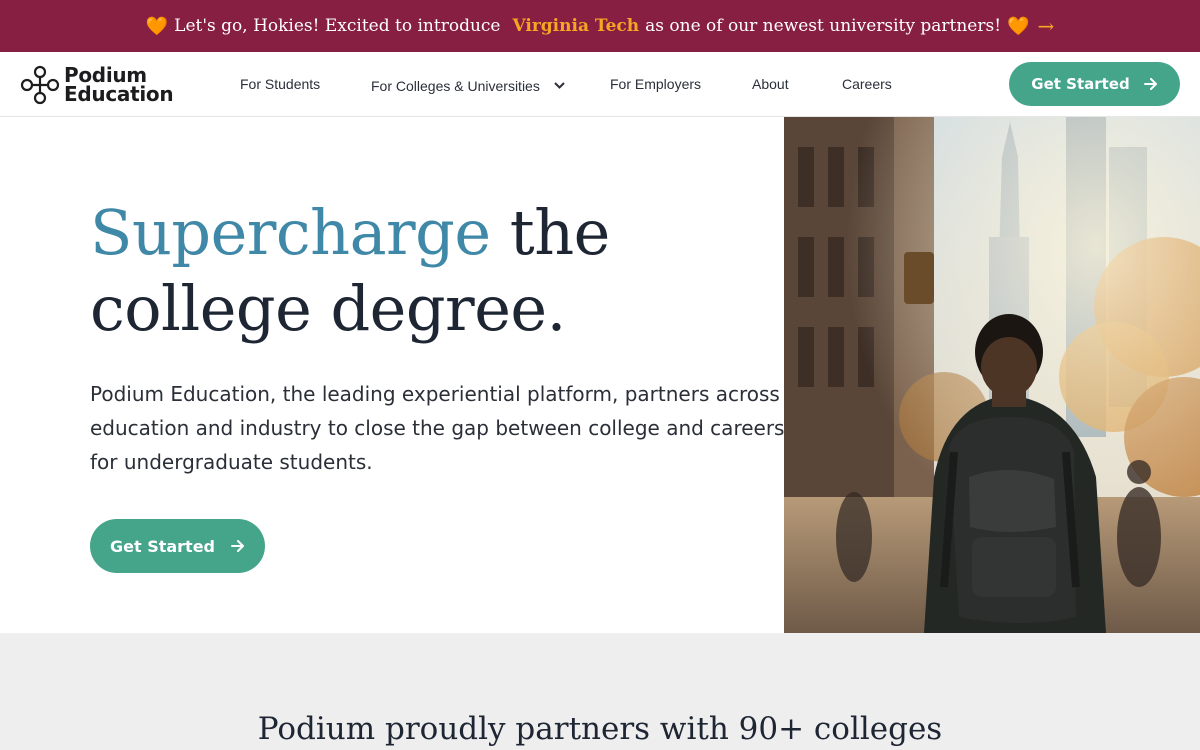 This screenshot has height=750, width=1200. Describe the element at coordinates (770, 84) in the screenshot. I see `nav-about: About` at that location.